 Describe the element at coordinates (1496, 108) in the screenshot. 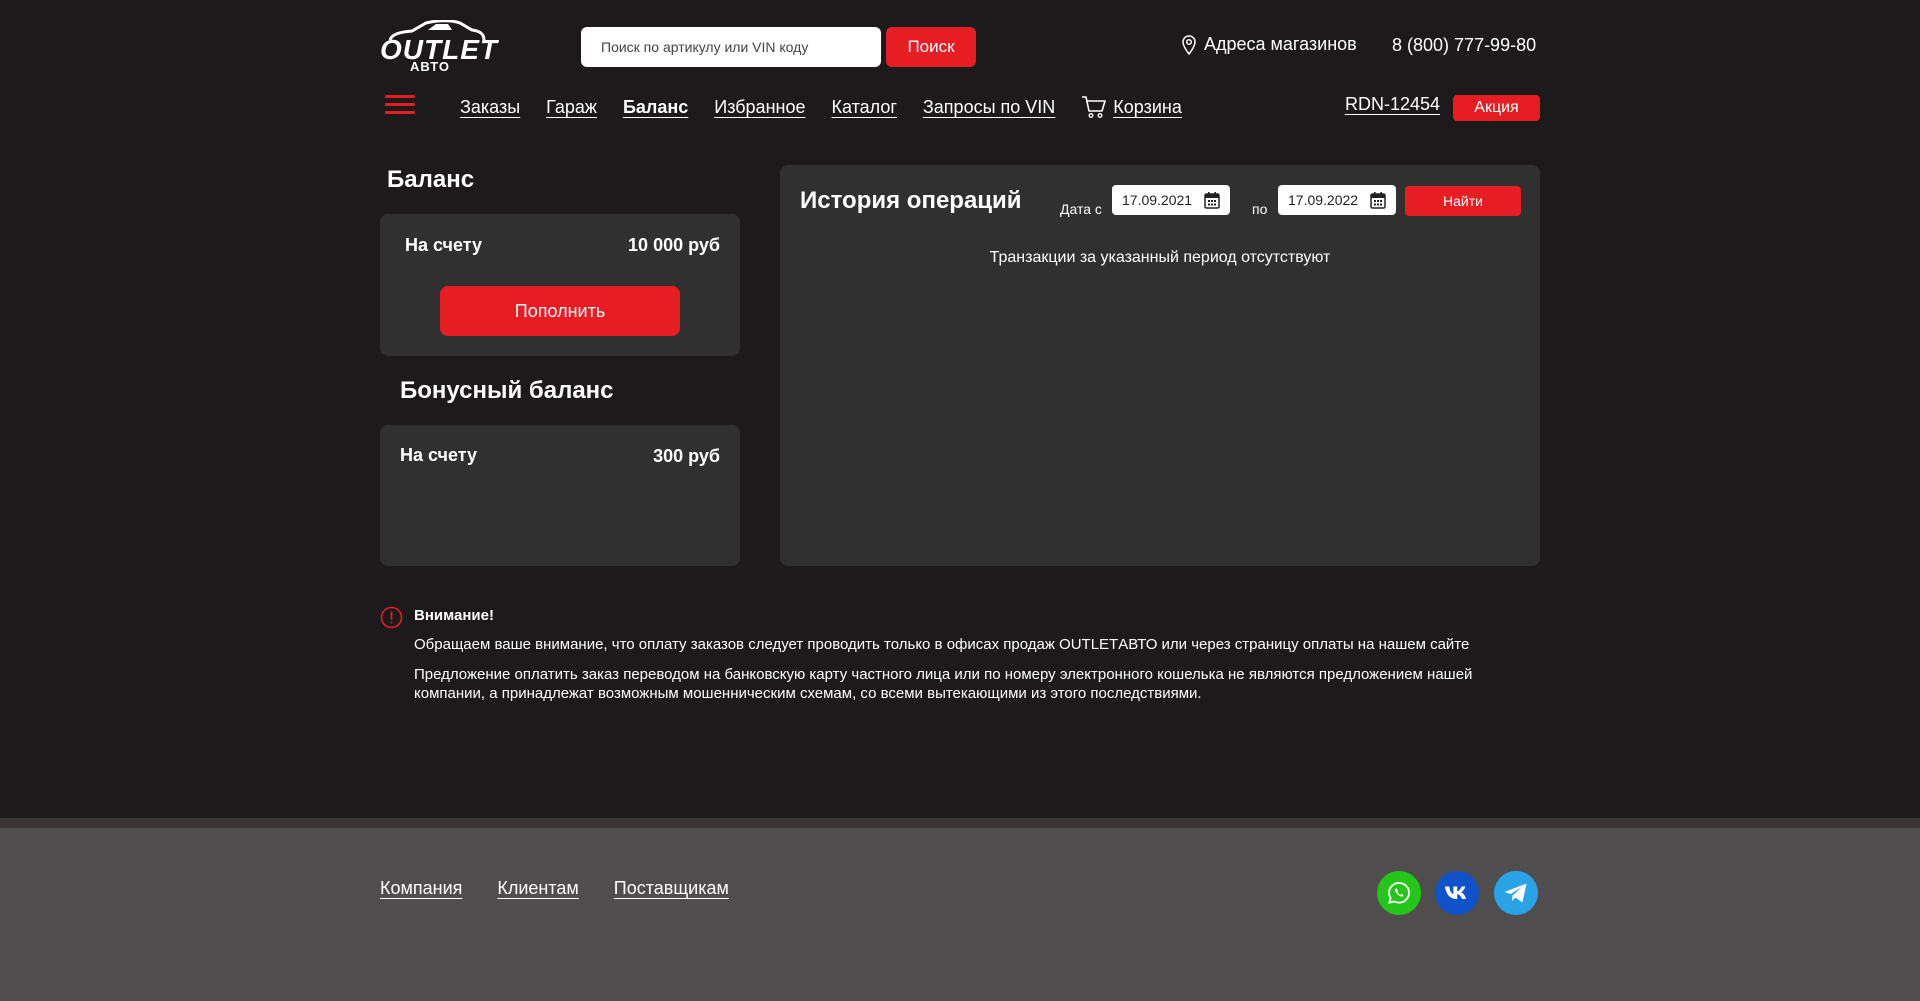

I see `promo-button: Акция` at that location.